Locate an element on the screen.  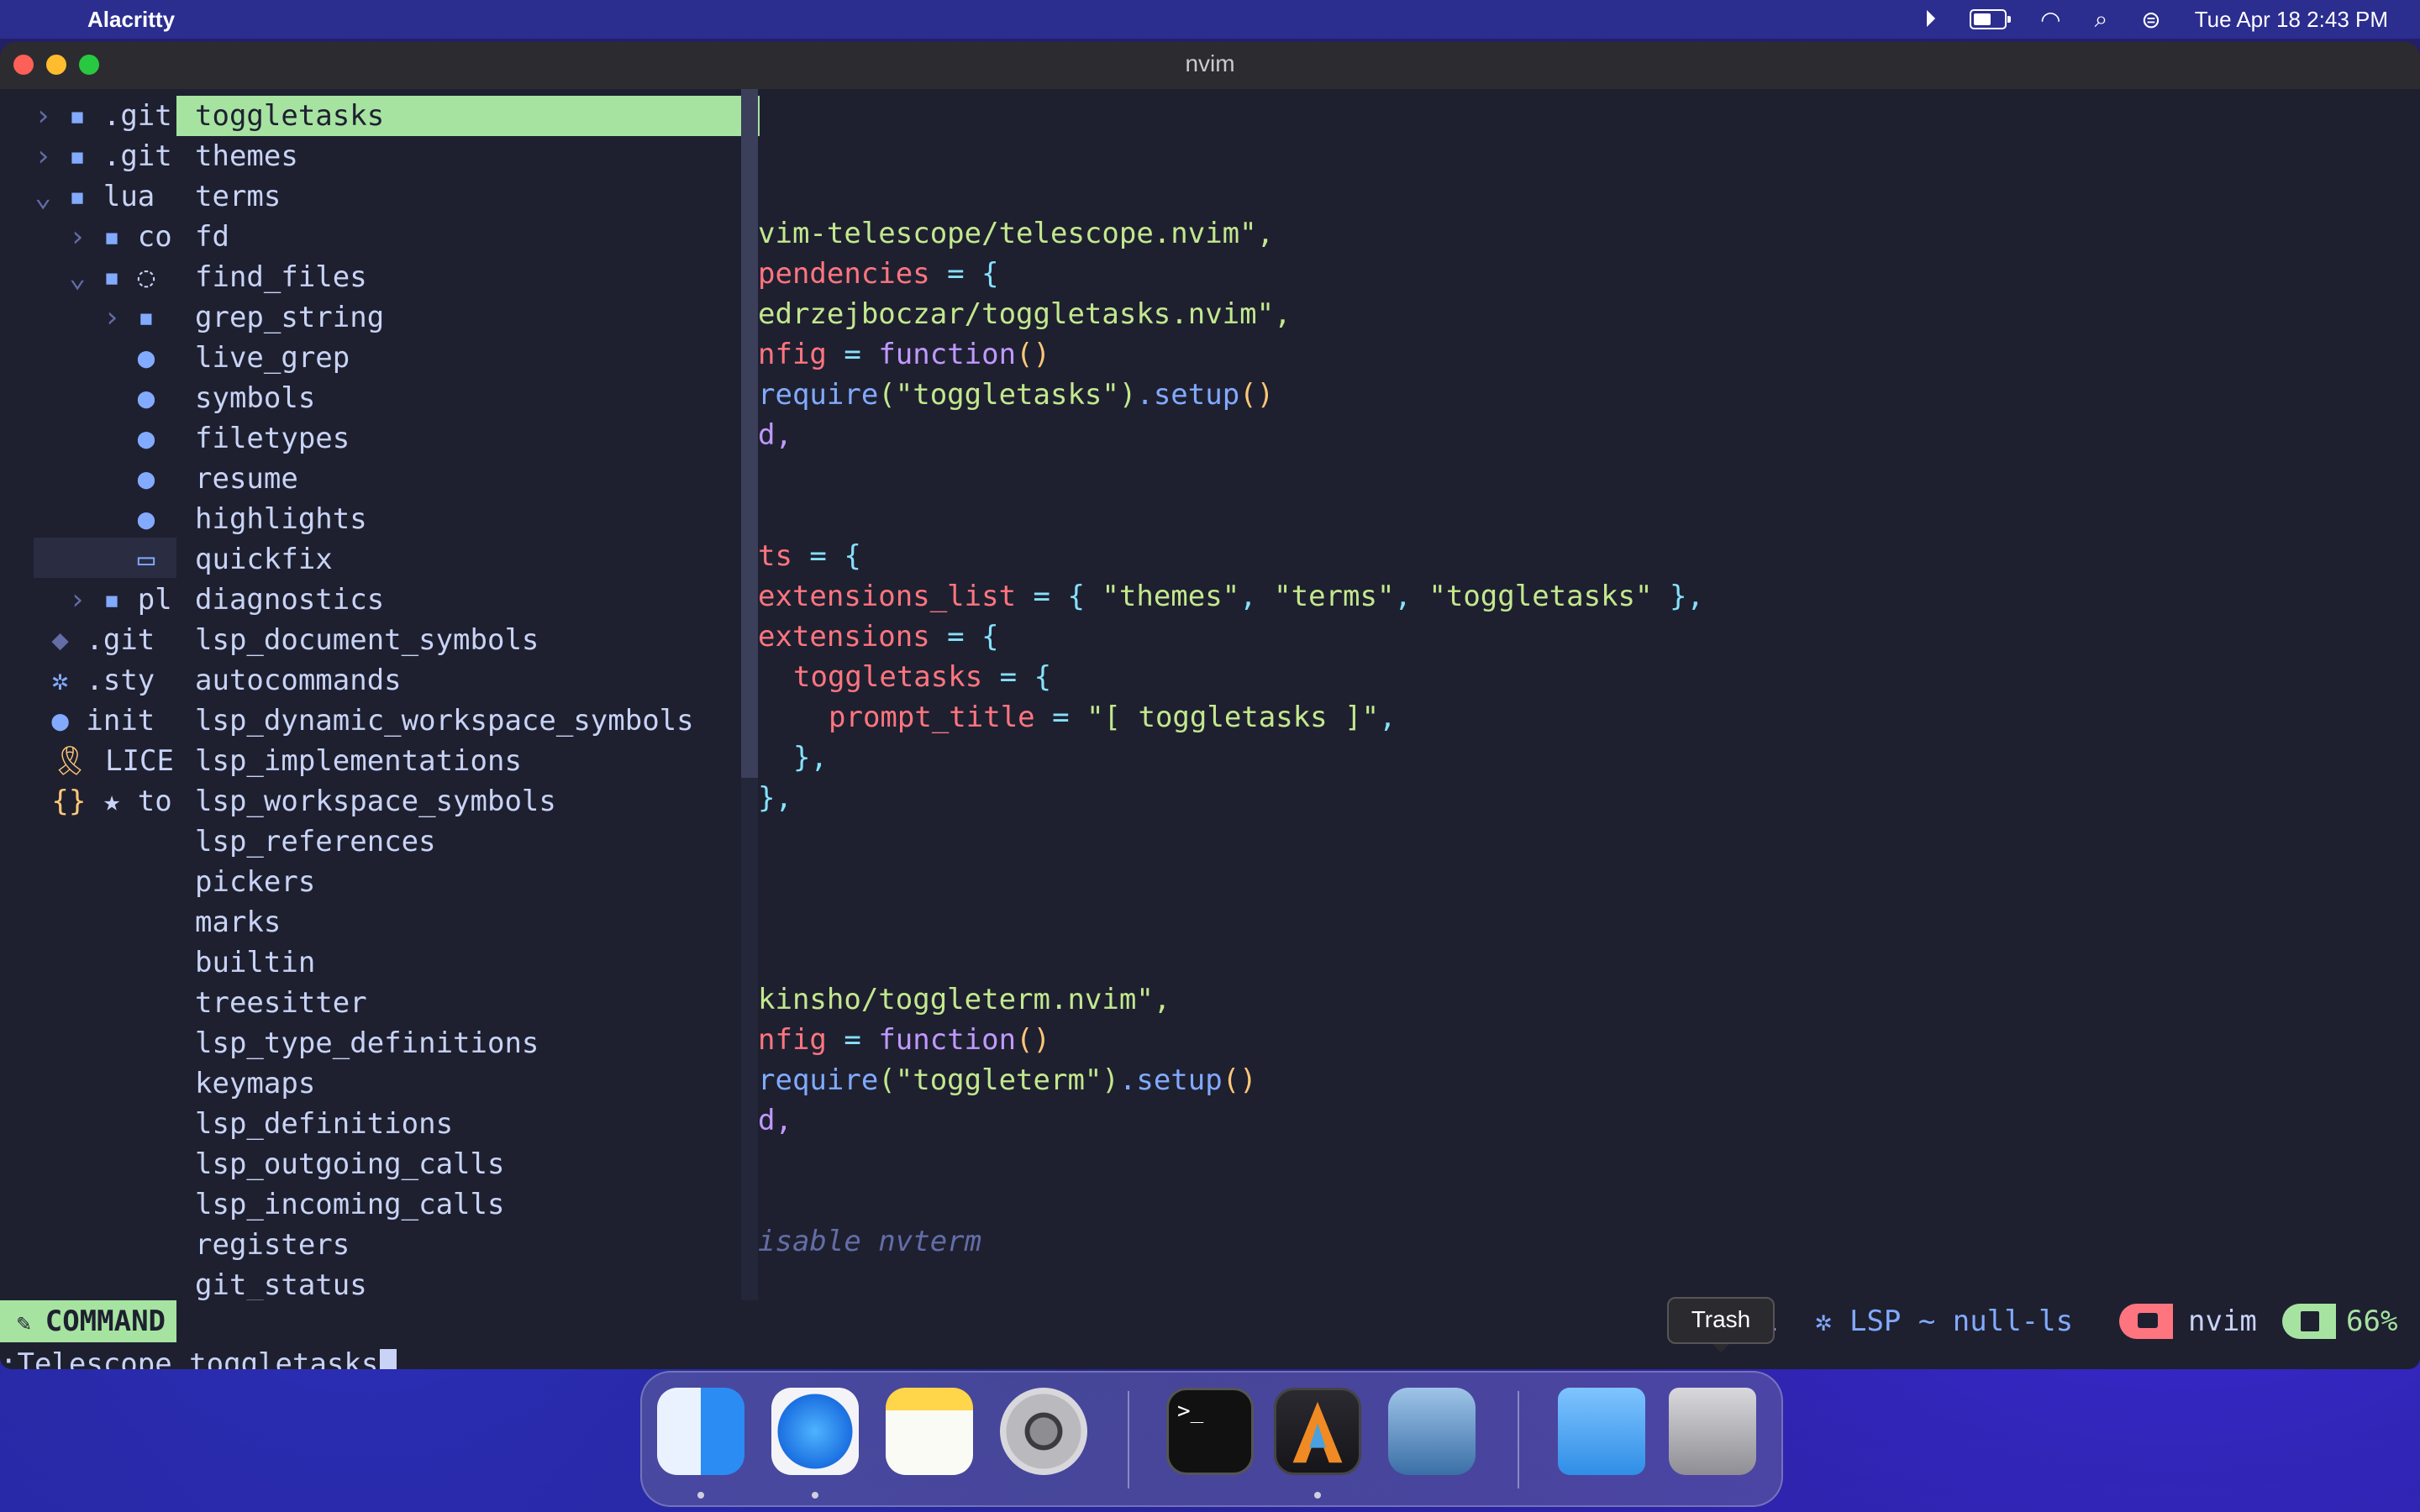
running-indicator is located at coordinates (701, 1495).